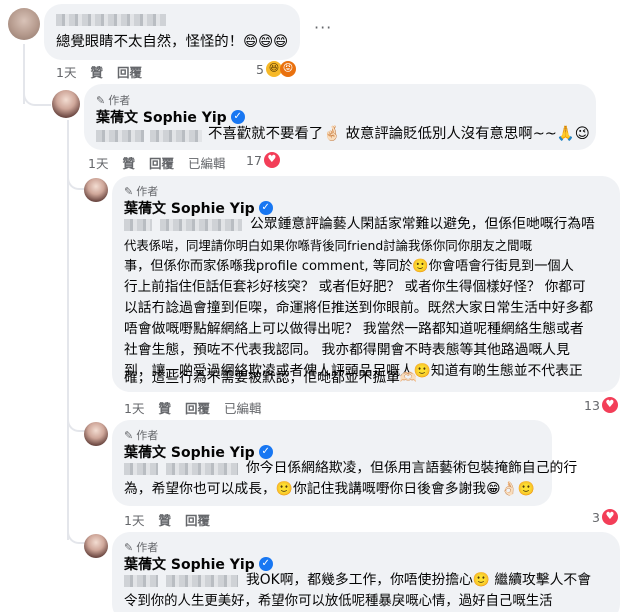 The width and height of the screenshot is (640, 612). What do you see at coordinates (276, 69) in the screenshot?
I see `reaction-summary-1: 5 😆 😡` at bounding box center [276, 69].